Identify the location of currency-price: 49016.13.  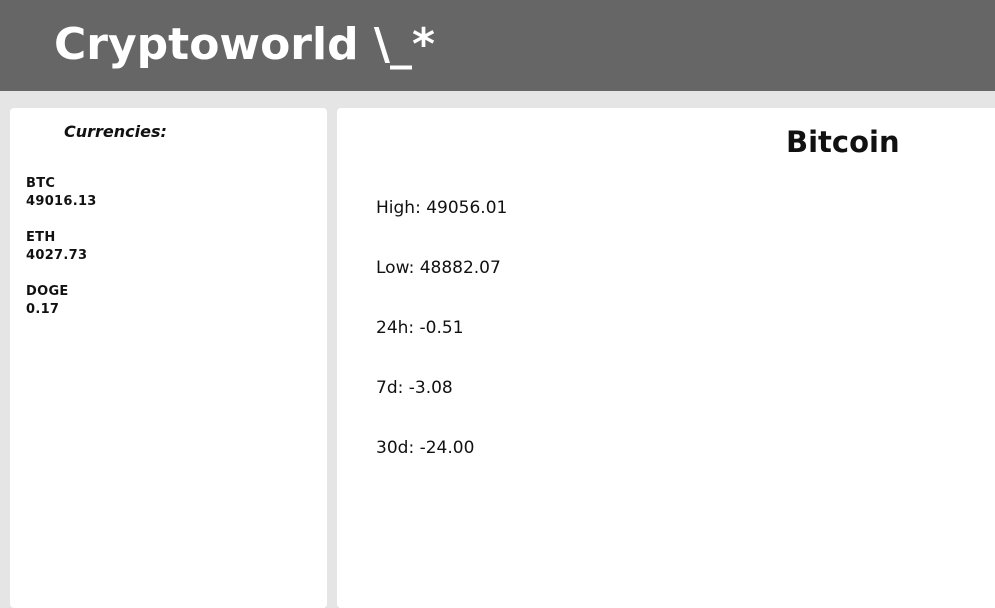
(61, 201).